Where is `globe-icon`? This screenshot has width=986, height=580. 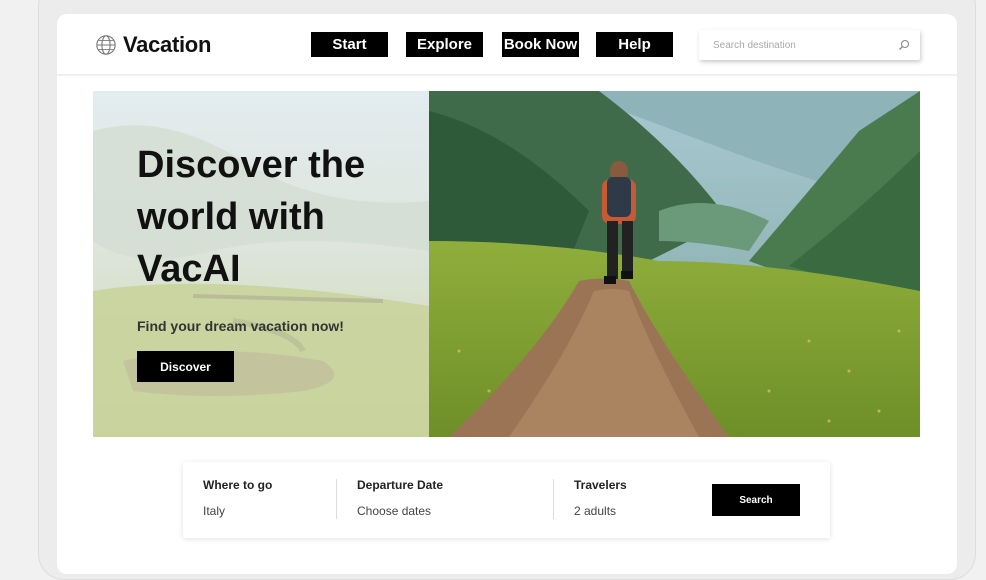
globe-icon is located at coordinates (106, 45).